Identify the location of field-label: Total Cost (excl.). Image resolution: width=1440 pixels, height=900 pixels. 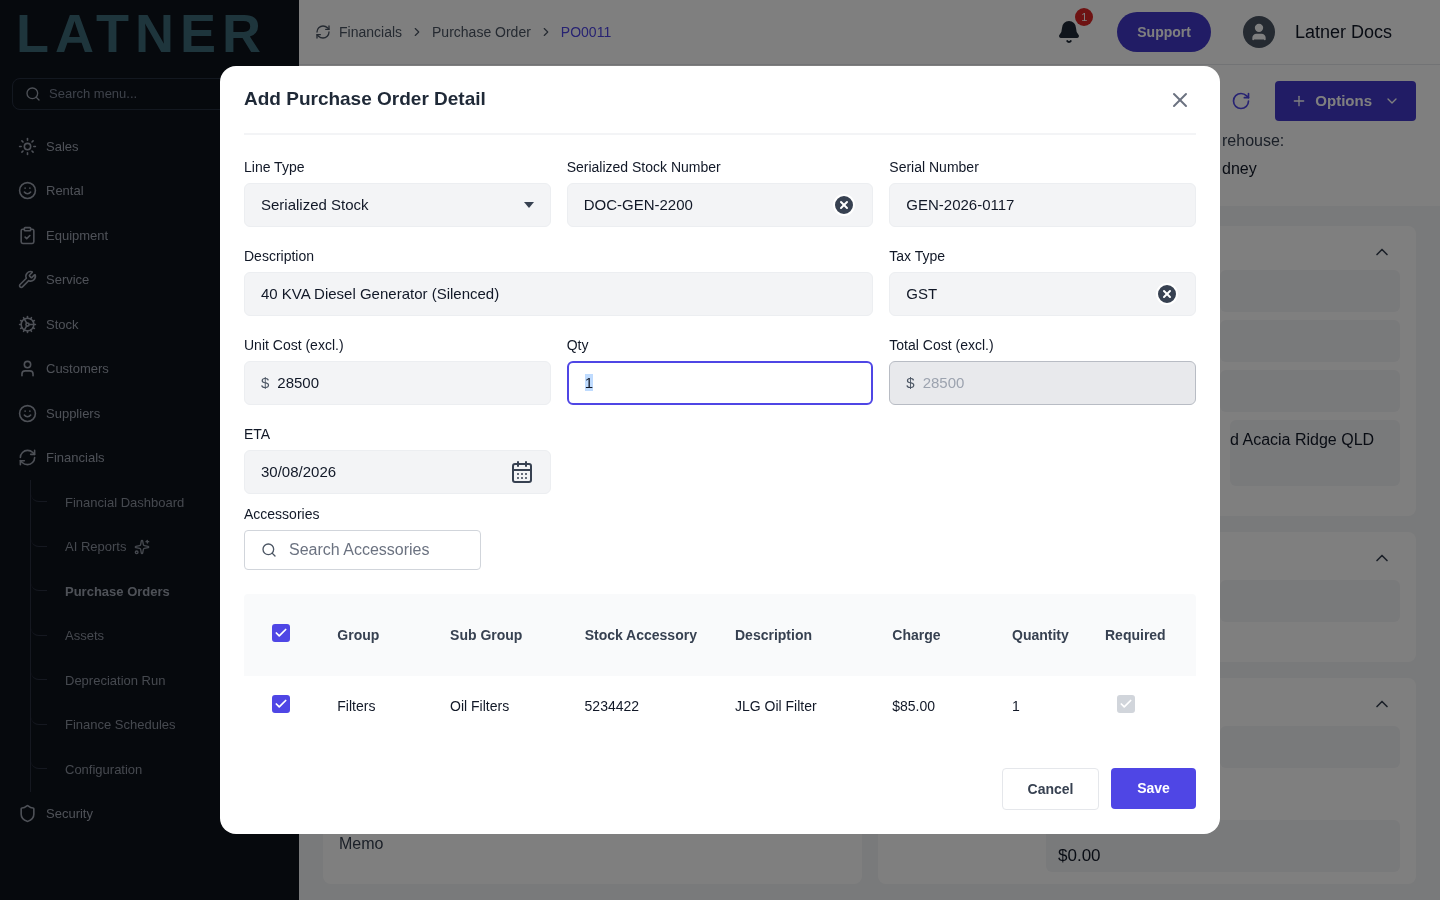
(942, 345).